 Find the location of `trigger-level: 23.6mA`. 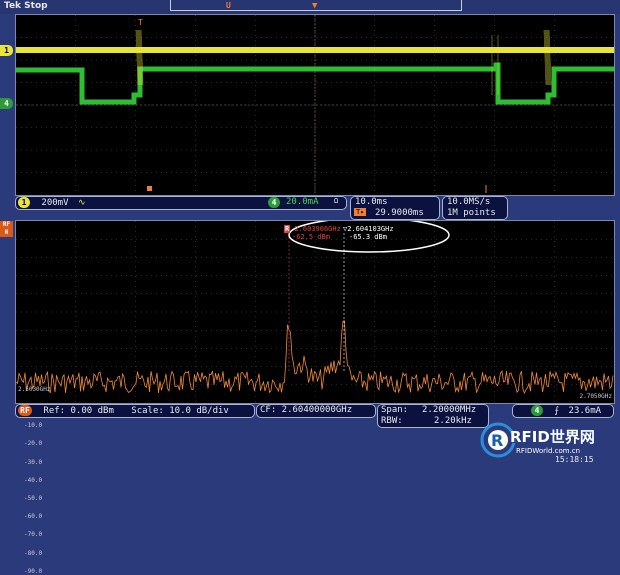

trigger-level: 23.6mA is located at coordinates (585, 411).